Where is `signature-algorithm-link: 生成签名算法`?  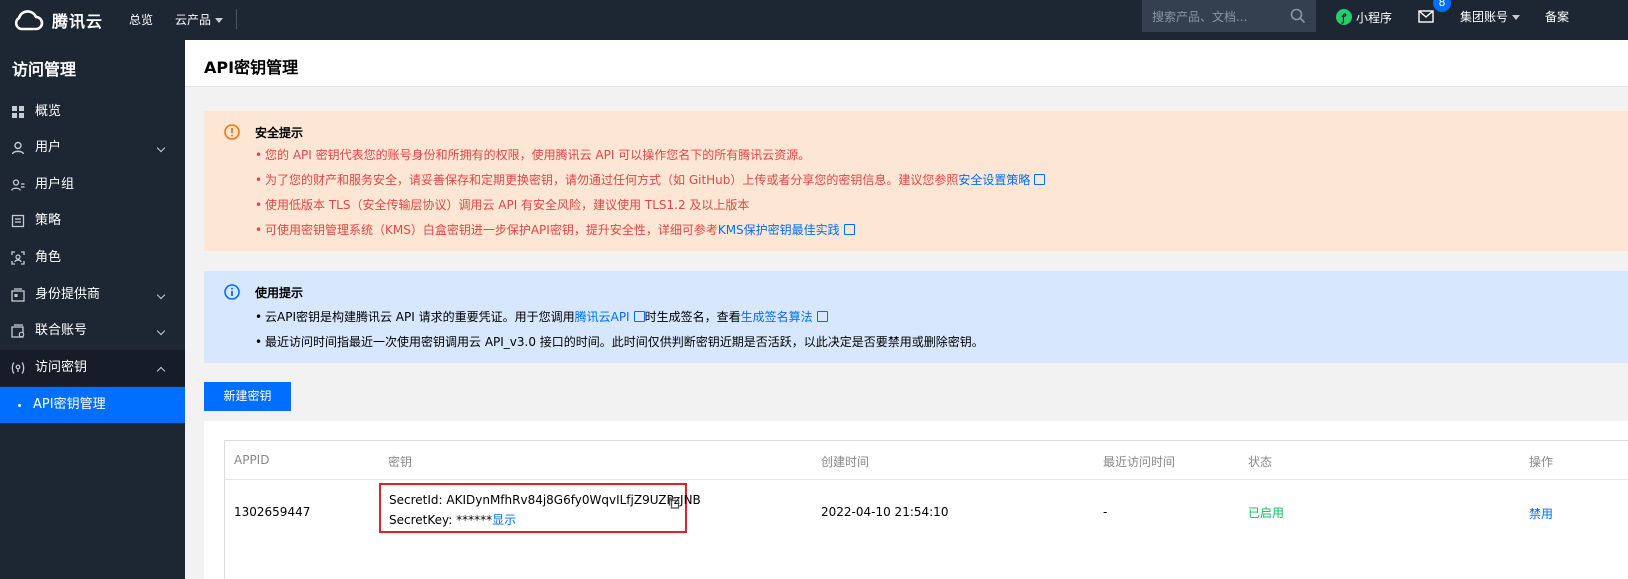 signature-algorithm-link: 生成签名算法 is located at coordinates (777, 317).